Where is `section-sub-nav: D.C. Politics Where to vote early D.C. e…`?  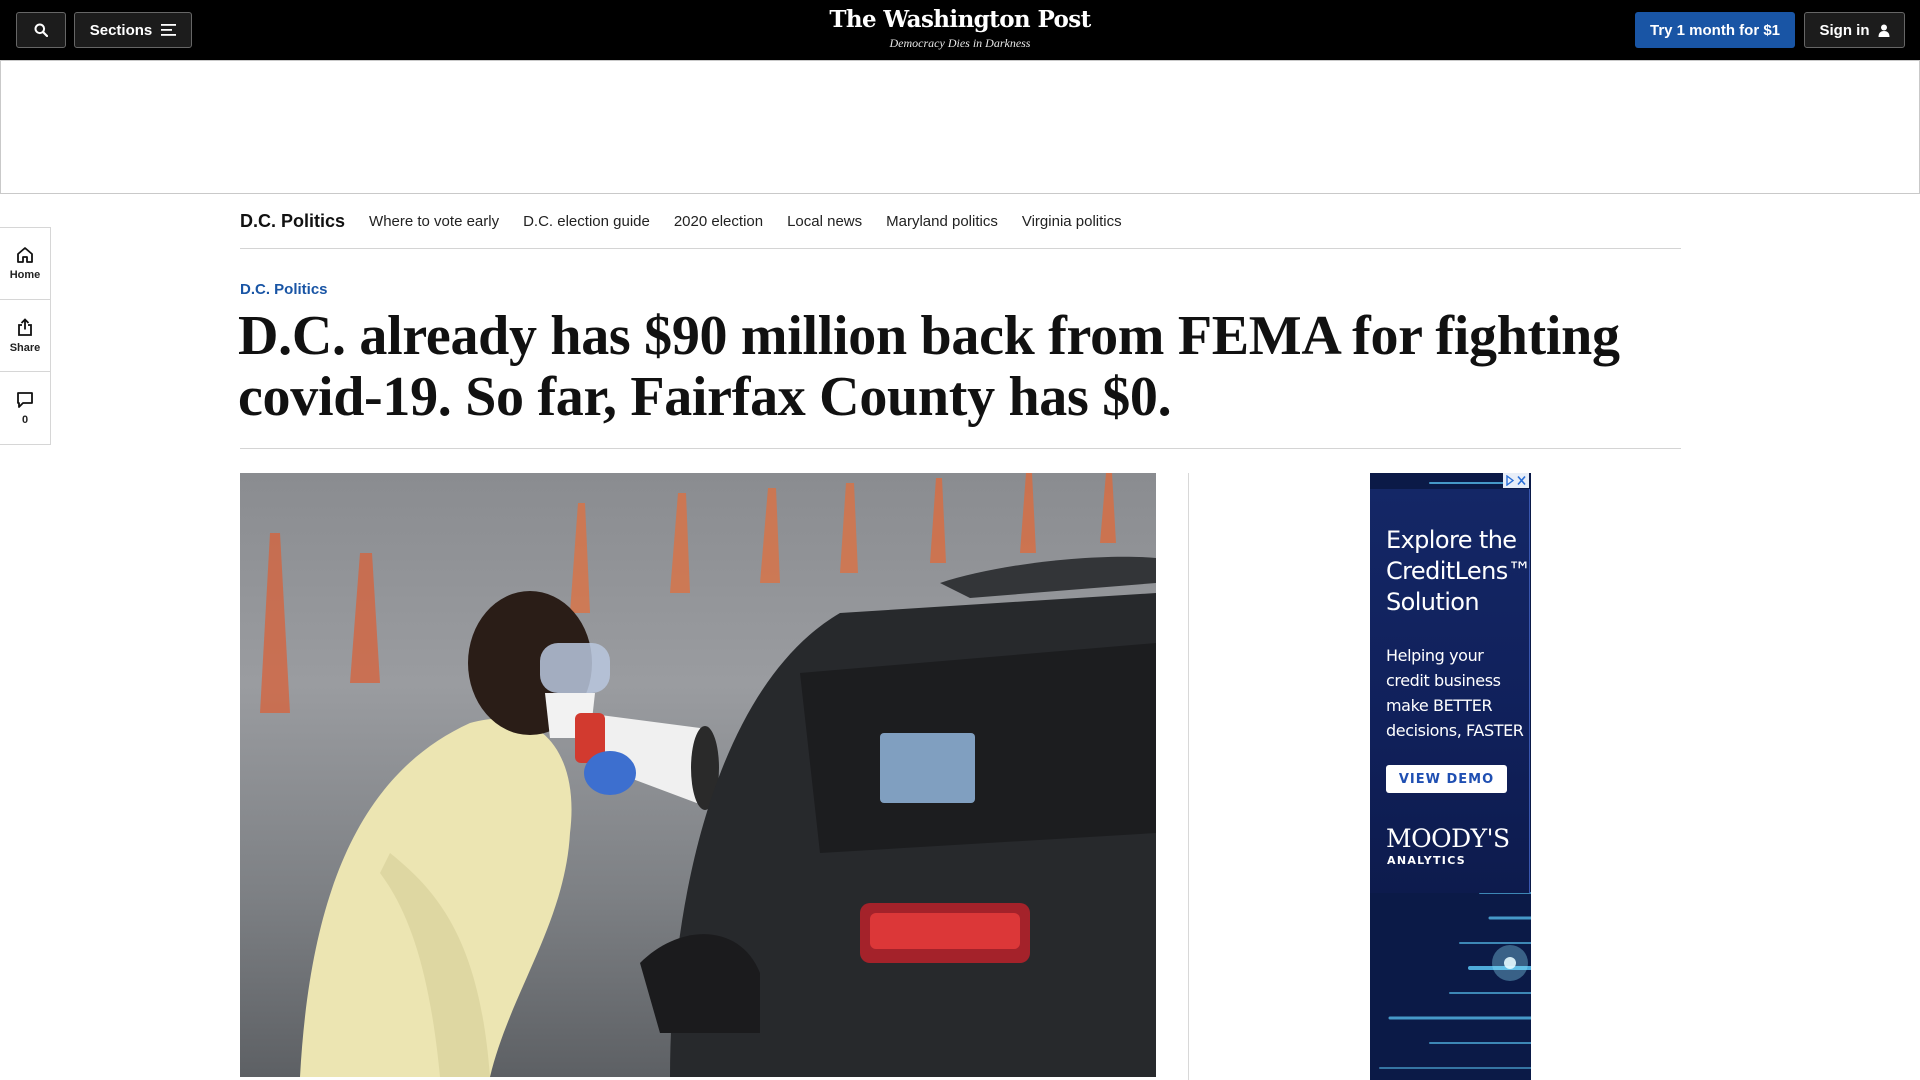 section-sub-nav: D.C. Politics Where to vote early D.C. e… is located at coordinates (960, 221).